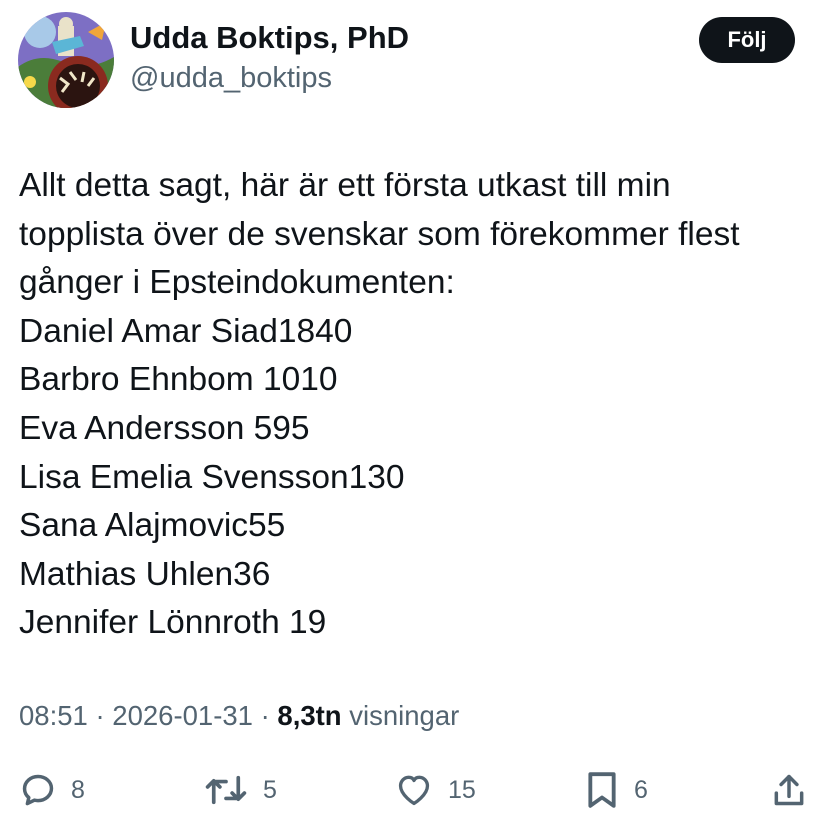  I want to click on retweet-count: 5, so click(270, 789).